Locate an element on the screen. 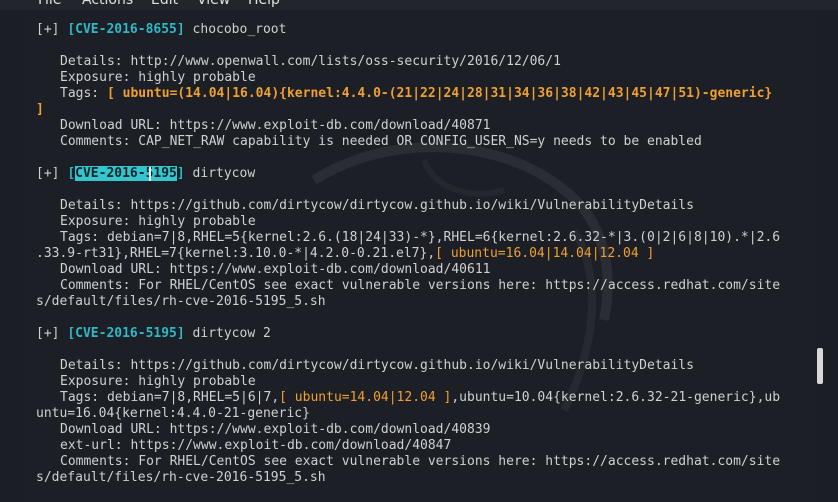  text-cursor-icon is located at coordinates (150, 174).